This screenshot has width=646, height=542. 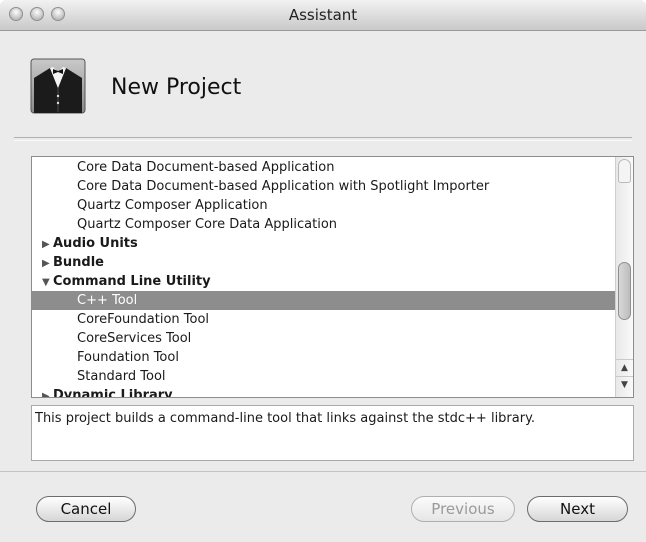 What do you see at coordinates (107, 300) in the screenshot?
I see `list-item-label: C++ Tool` at bounding box center [107, 300].